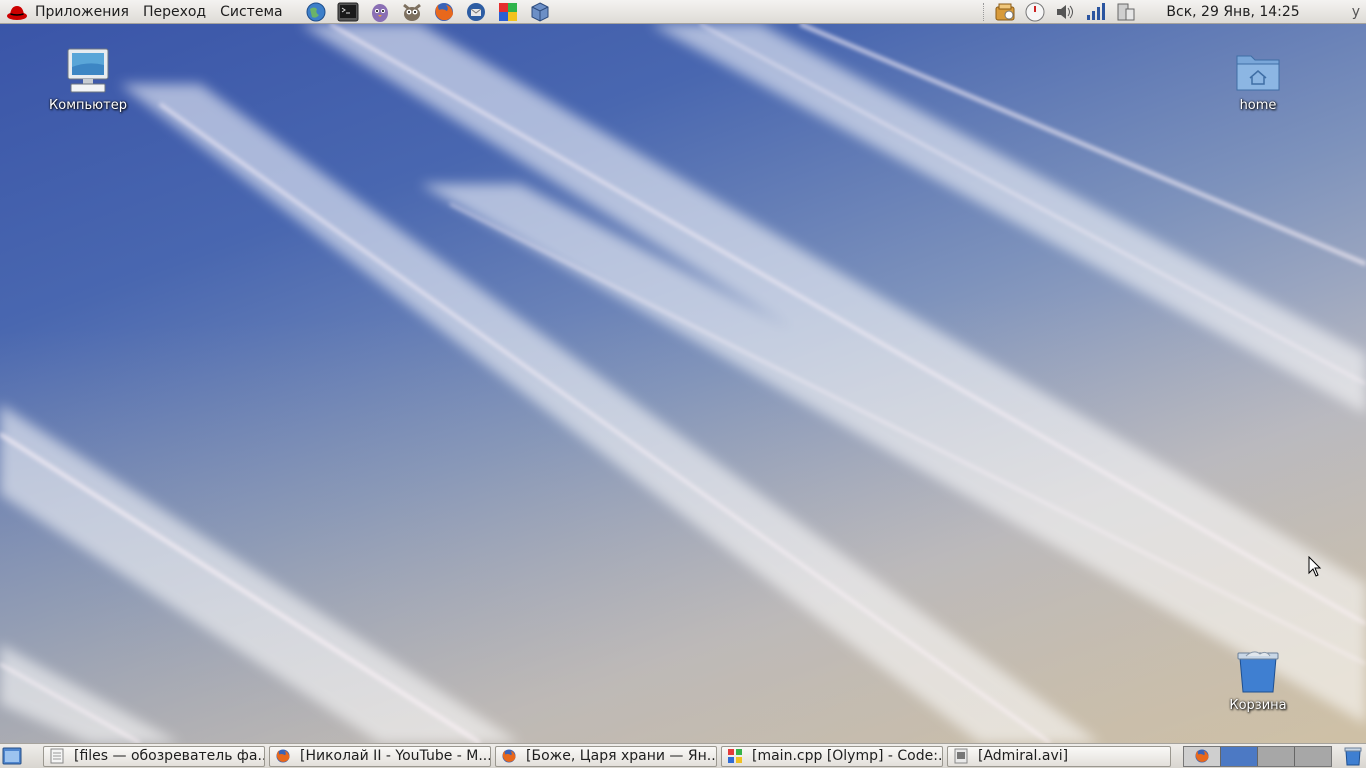 The width and height of the screenshot is (1366, 768). I want to click on notification-area: Вск, 29 Янв, 14:25 y, so click(1174, 12).